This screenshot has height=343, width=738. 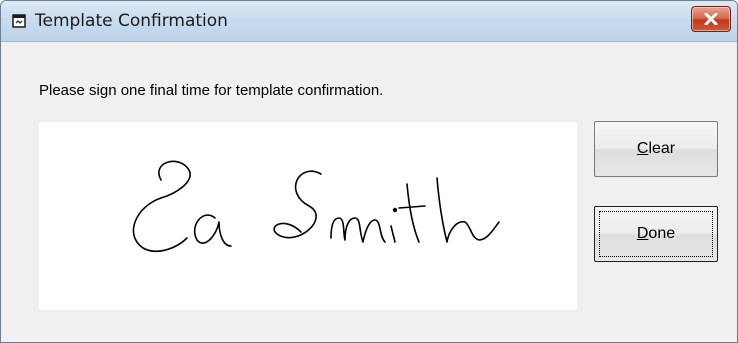 I want to click on close-button, so click(x=711, y=19).